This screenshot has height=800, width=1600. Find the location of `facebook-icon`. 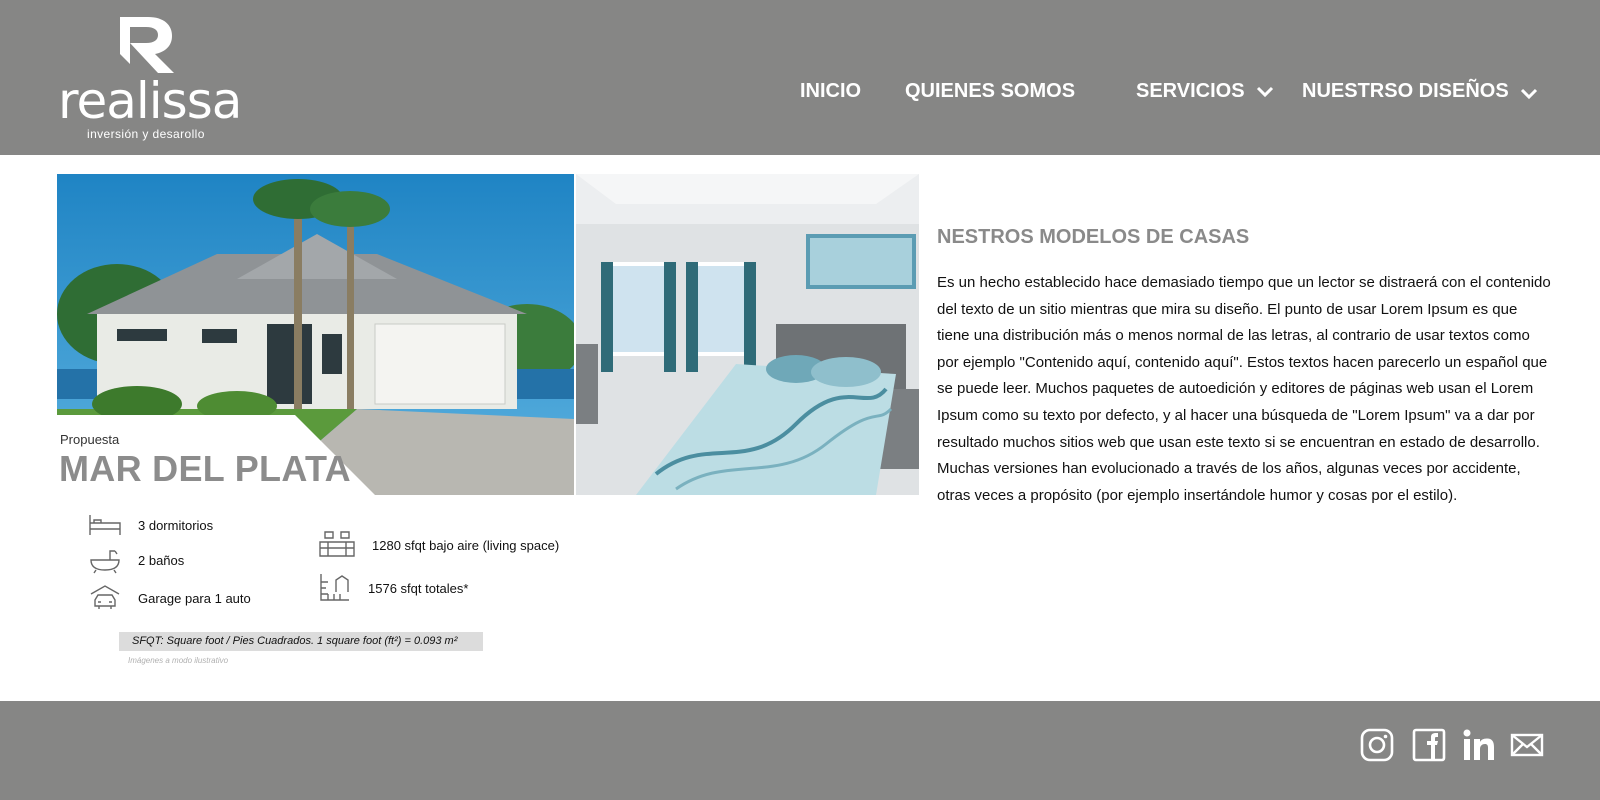

facebook-icon is located at coordinates (1429, 745).